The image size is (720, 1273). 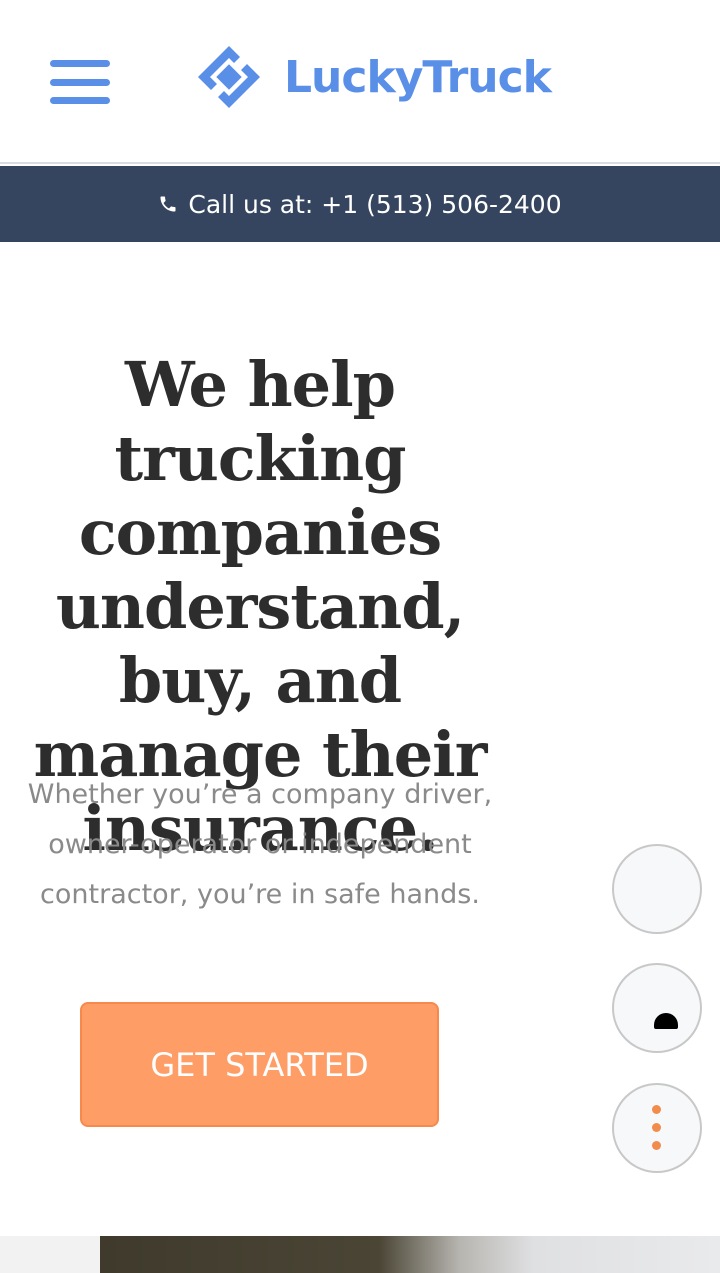 I want to click on site-logo: LuckyTruck, so click(x=374, y=77).